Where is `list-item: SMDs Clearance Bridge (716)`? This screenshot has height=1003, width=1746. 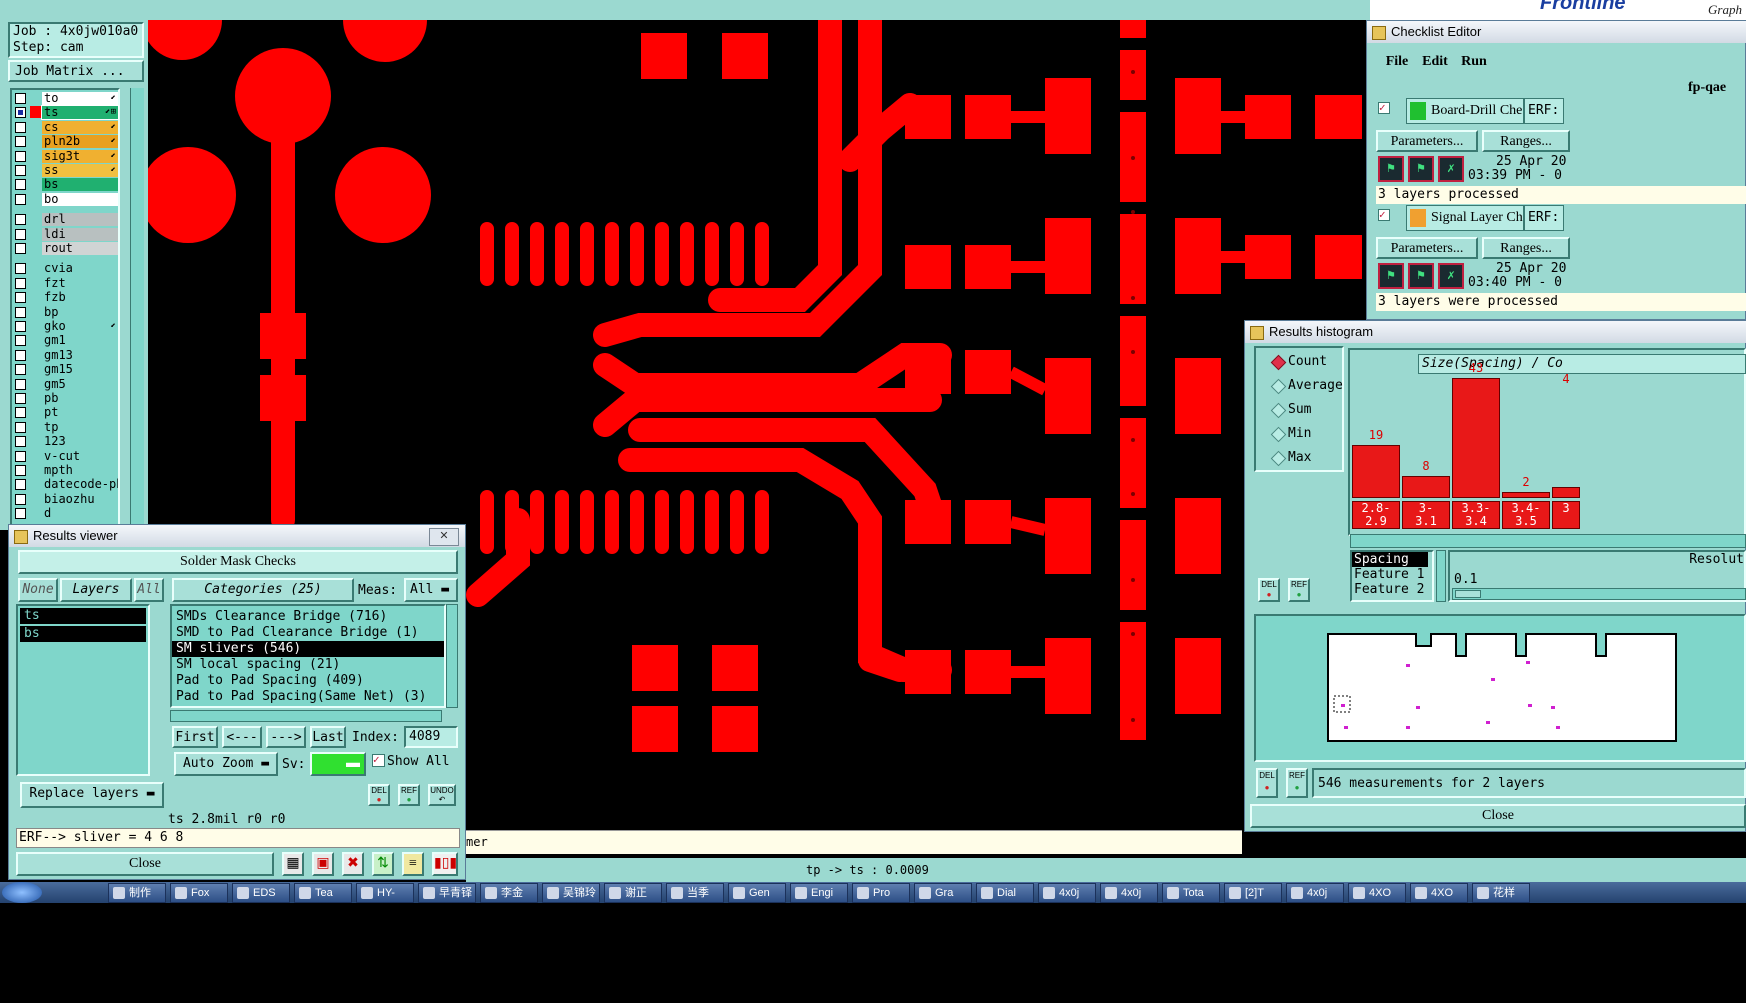
list-item: SMDs Clearance Bridge (716) is located at coordinates (308, 617).